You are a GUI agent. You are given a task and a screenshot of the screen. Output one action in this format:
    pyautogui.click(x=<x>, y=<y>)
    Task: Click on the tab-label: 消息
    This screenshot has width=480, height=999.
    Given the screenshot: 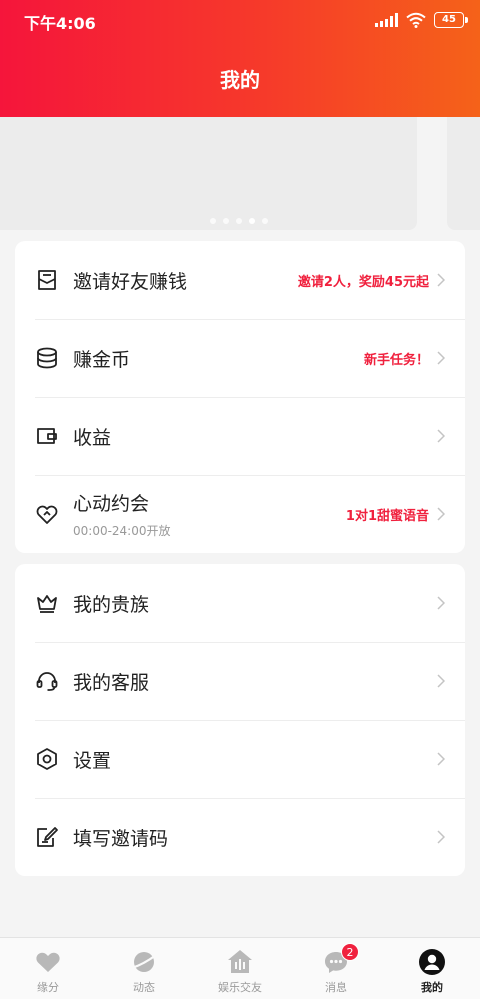 What is the action you would take?
    pyautogui.click(x=336, y=987)
    